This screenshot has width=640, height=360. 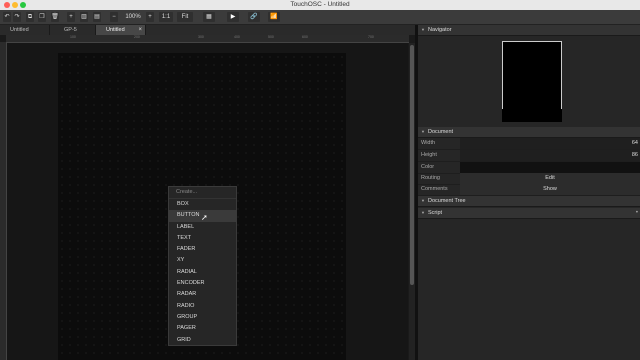 I want to click on title-bar: TouchOSC - Untitled, so click(x=320, y=5).